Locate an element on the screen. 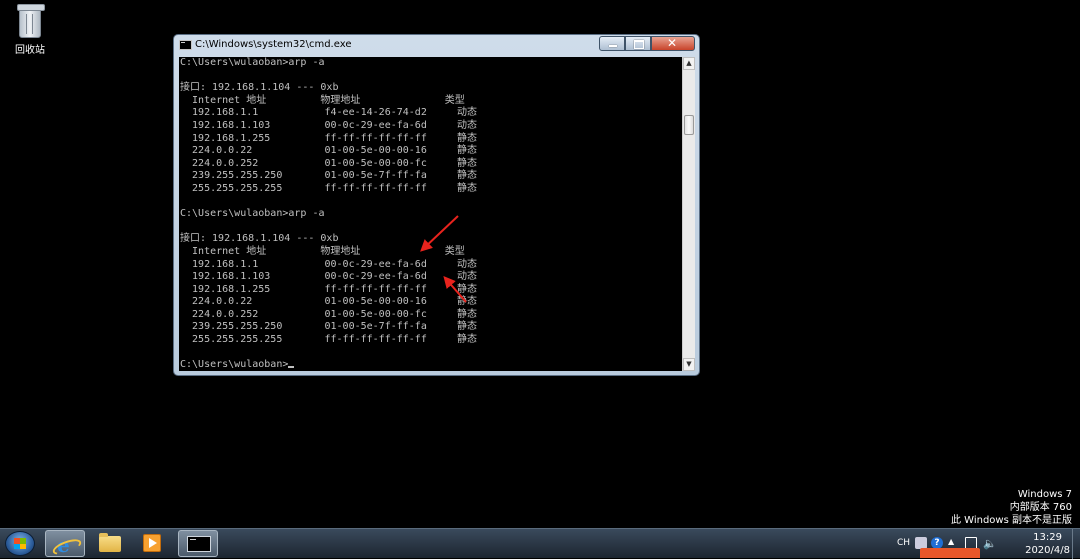  watermark-line-3: 此 Windows 副本不是正版 is located at coordinates (1011, 520).